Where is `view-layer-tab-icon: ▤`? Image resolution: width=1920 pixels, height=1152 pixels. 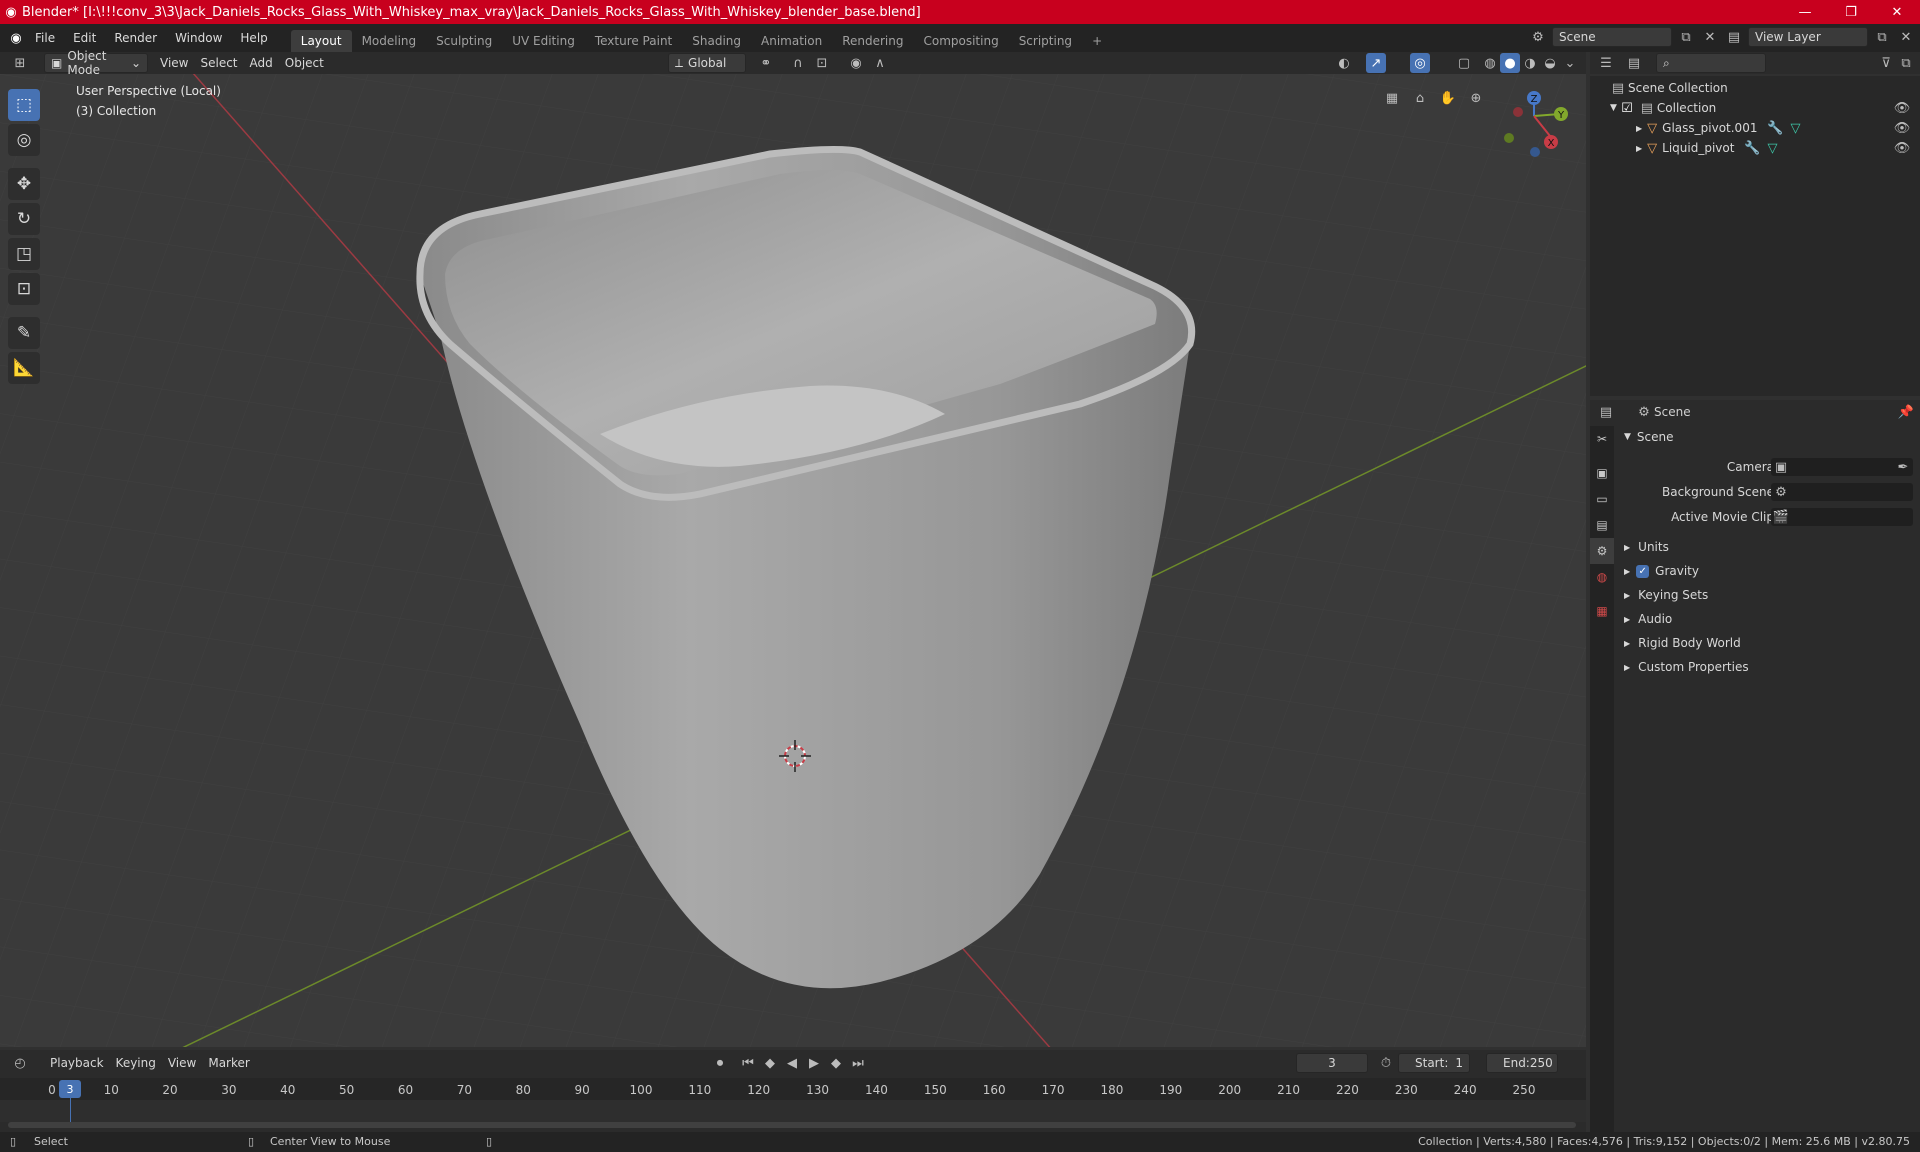
view-layer-tab-icon: ▤ is located at coordinates (1602, 525).